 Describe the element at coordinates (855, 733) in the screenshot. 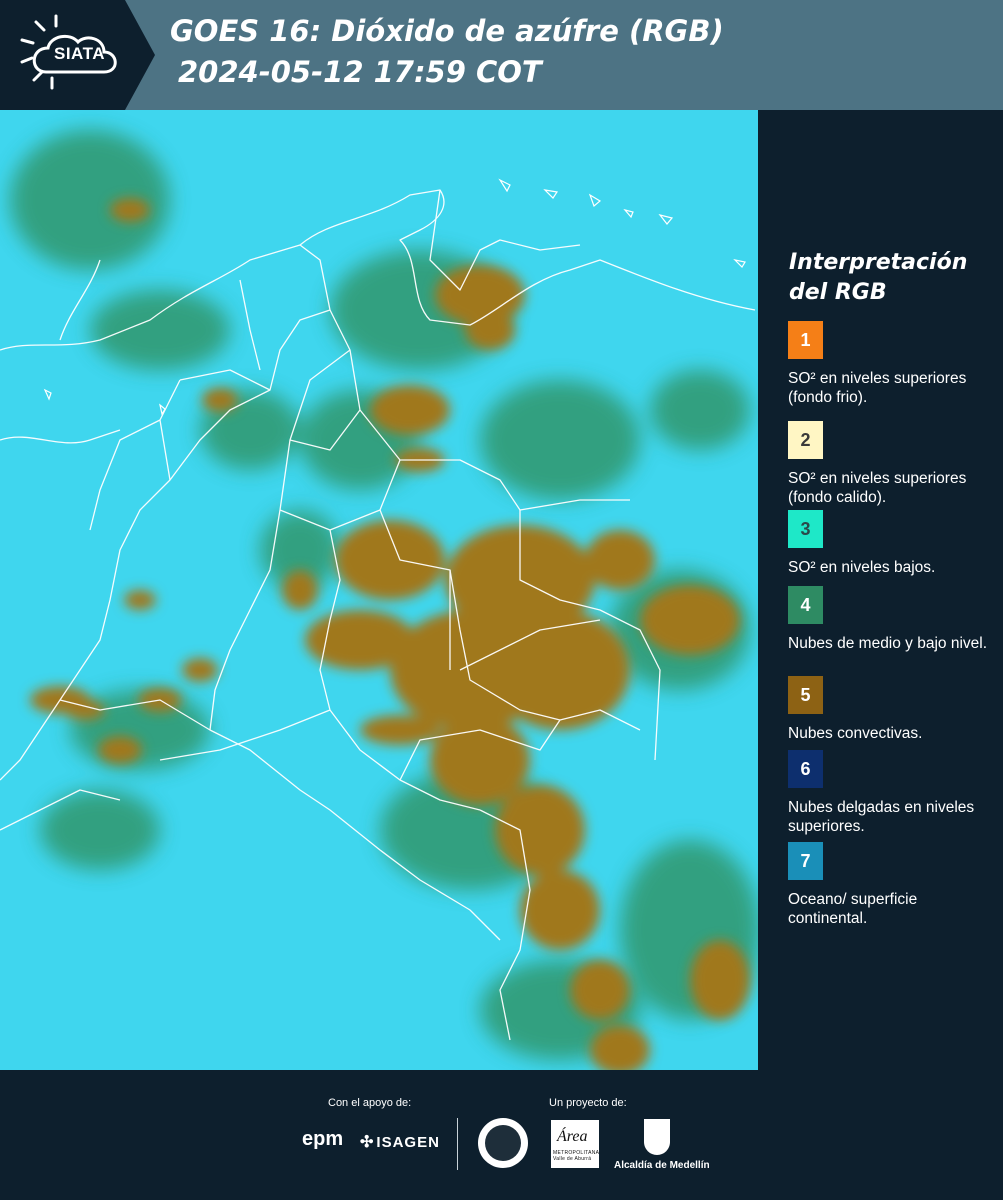

I see `legend-label: Nubes convectivas.` at that location.